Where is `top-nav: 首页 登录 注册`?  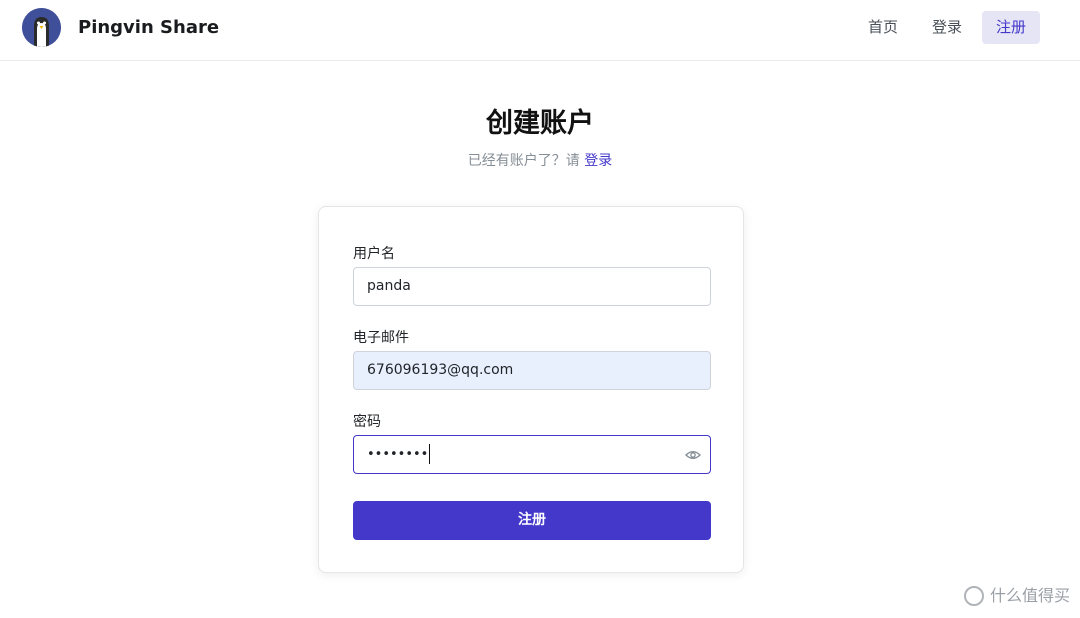
top-nav: 首页 登录 注册 is located at coordinates (947, 27).